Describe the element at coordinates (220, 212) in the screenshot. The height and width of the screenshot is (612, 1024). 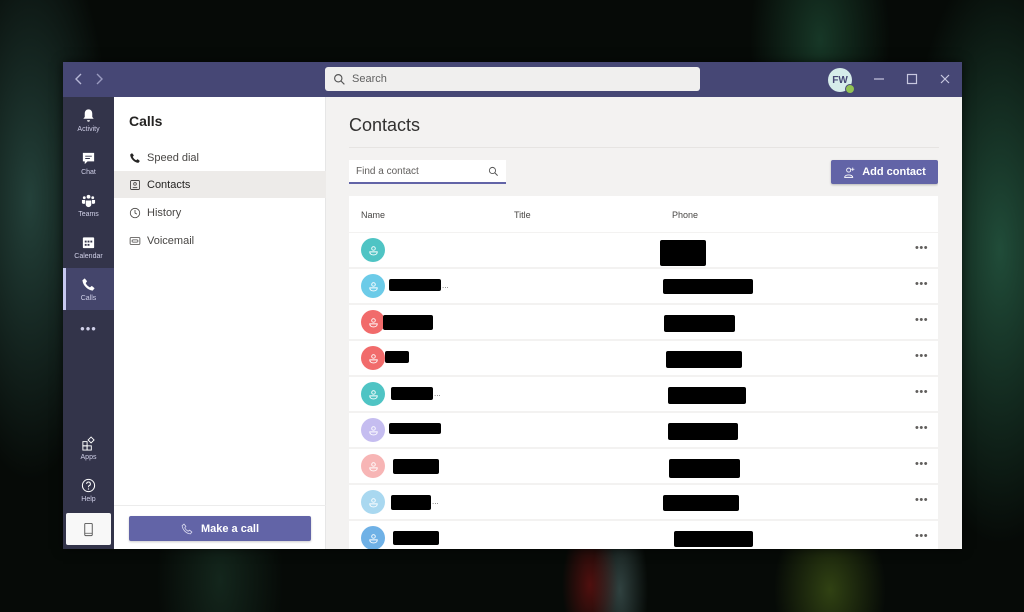
I see `panel-item-history: History` at that location.